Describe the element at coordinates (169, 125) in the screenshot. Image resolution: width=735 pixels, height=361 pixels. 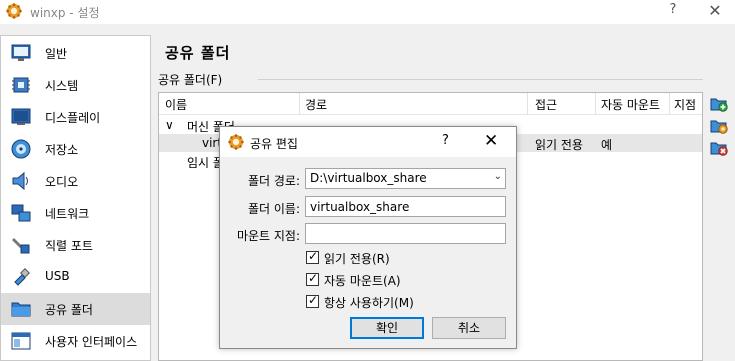
I see `expand-chevron-icon: ∨` at that location.